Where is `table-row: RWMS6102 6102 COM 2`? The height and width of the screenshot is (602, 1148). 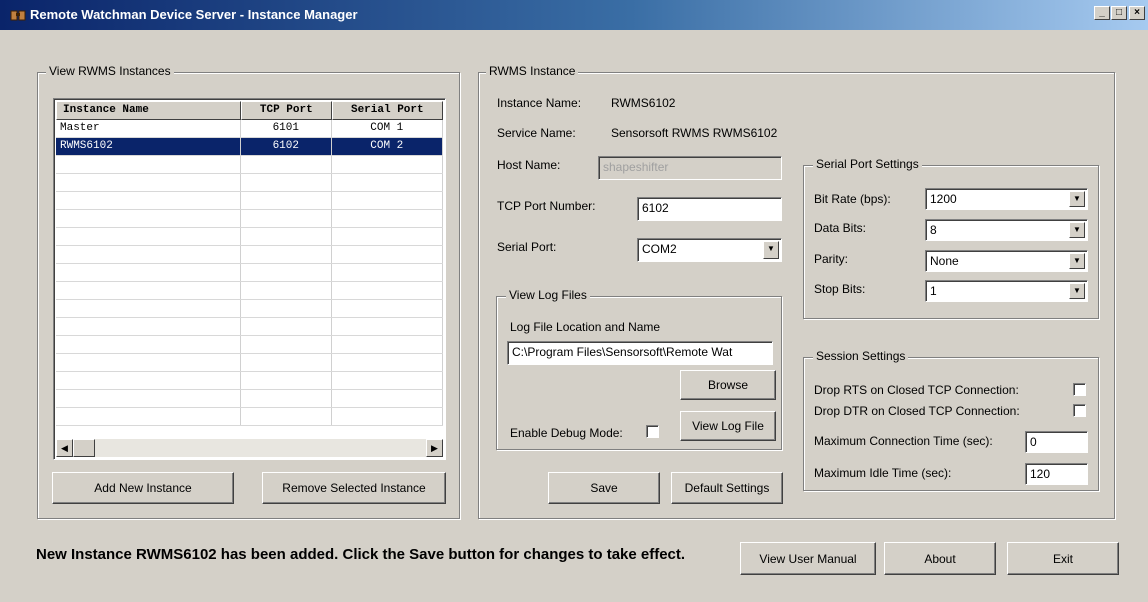 table-row: RWMS6102 6102 COM 2 is located at coordinates (249, 147).